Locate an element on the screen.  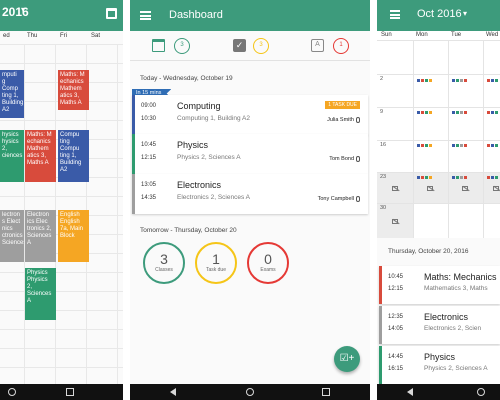
event-physics: hysics hysics 2, ciences is located at coordinates (12, 156).